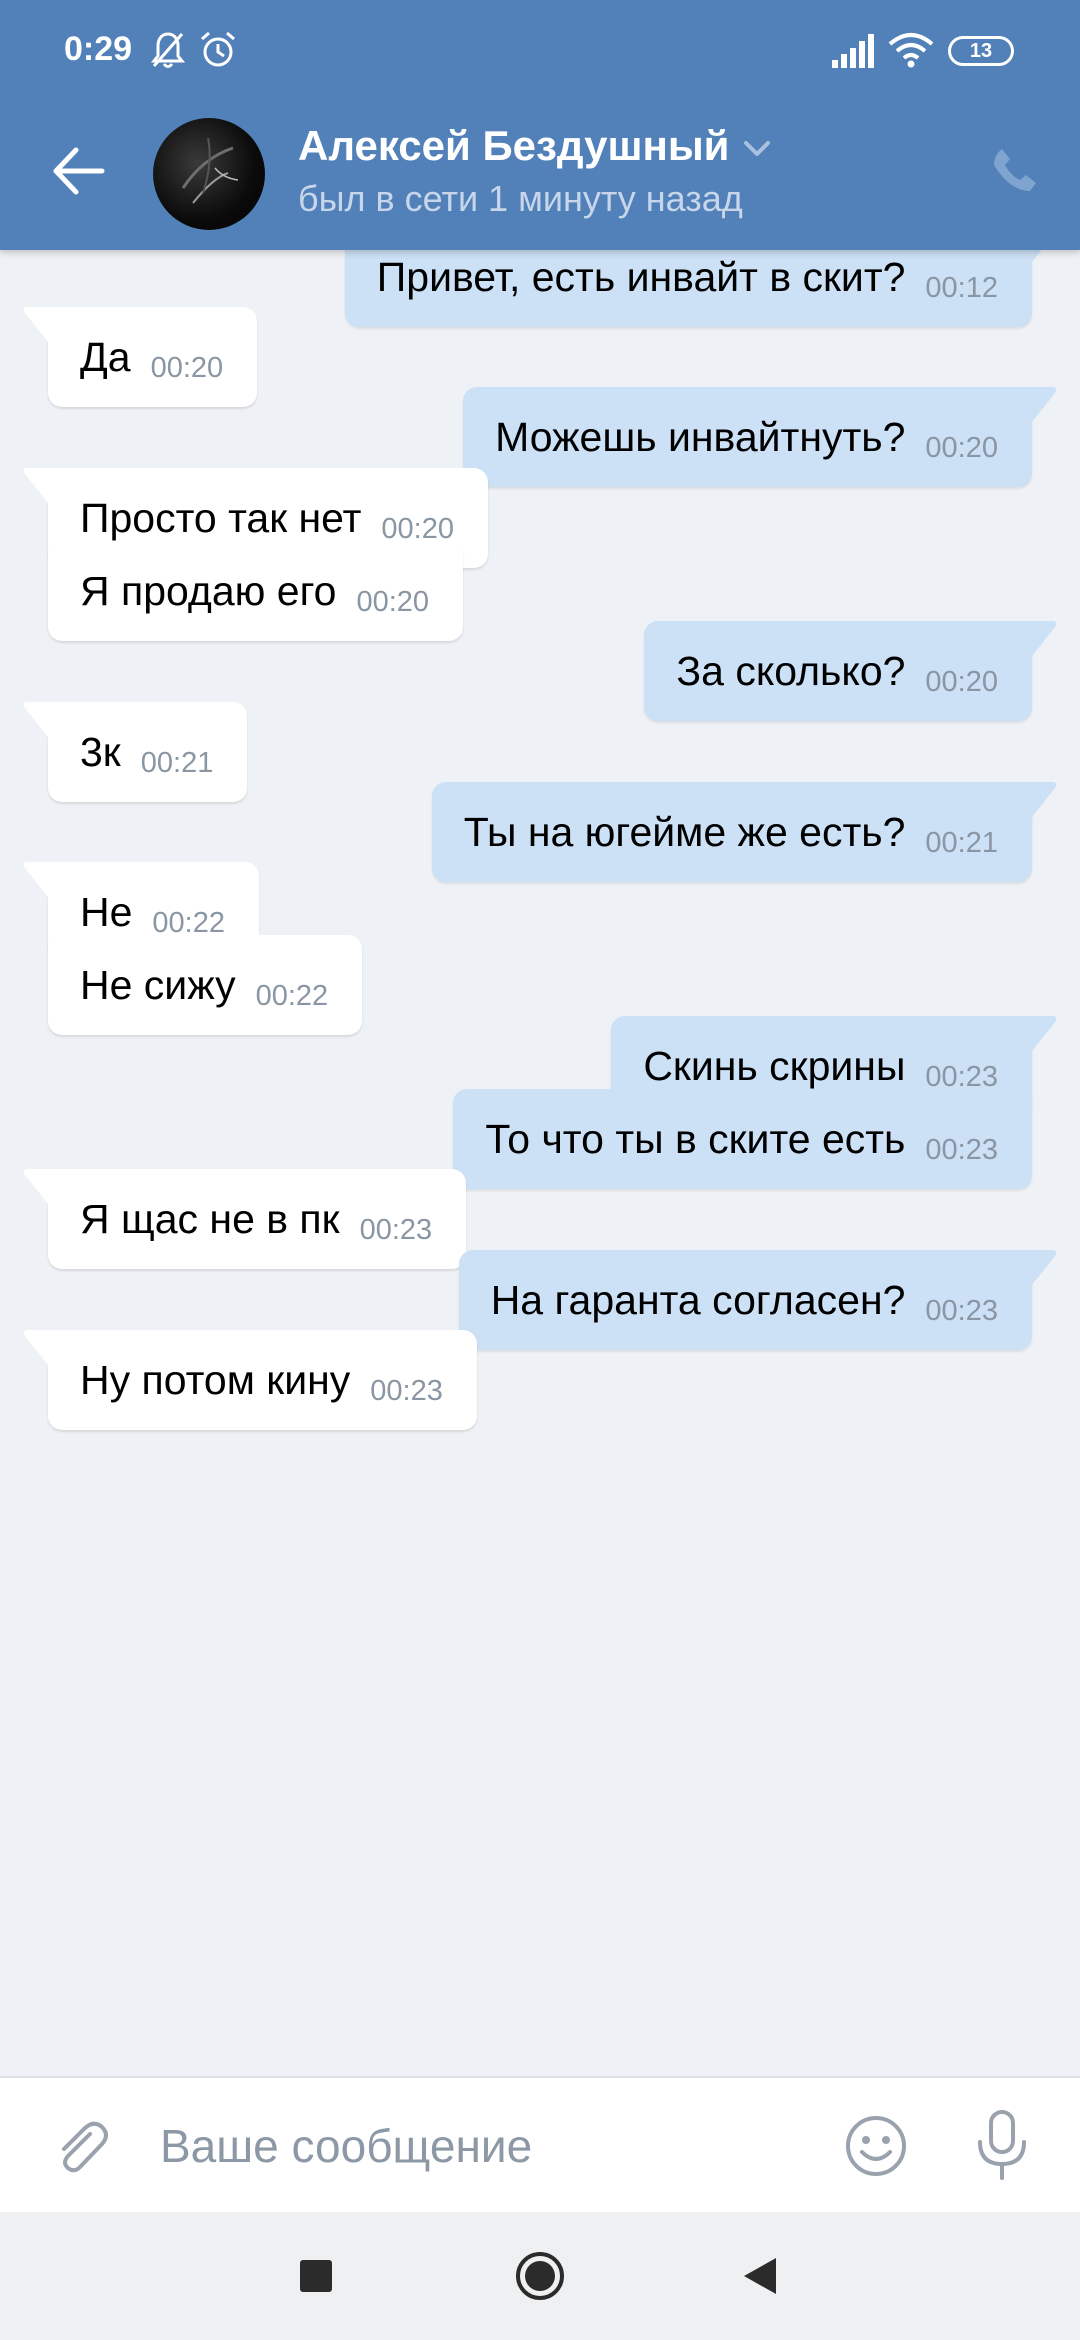  I want to click on message-bubble: Ты на югейме же есть? 00:21, so click(744, 832).